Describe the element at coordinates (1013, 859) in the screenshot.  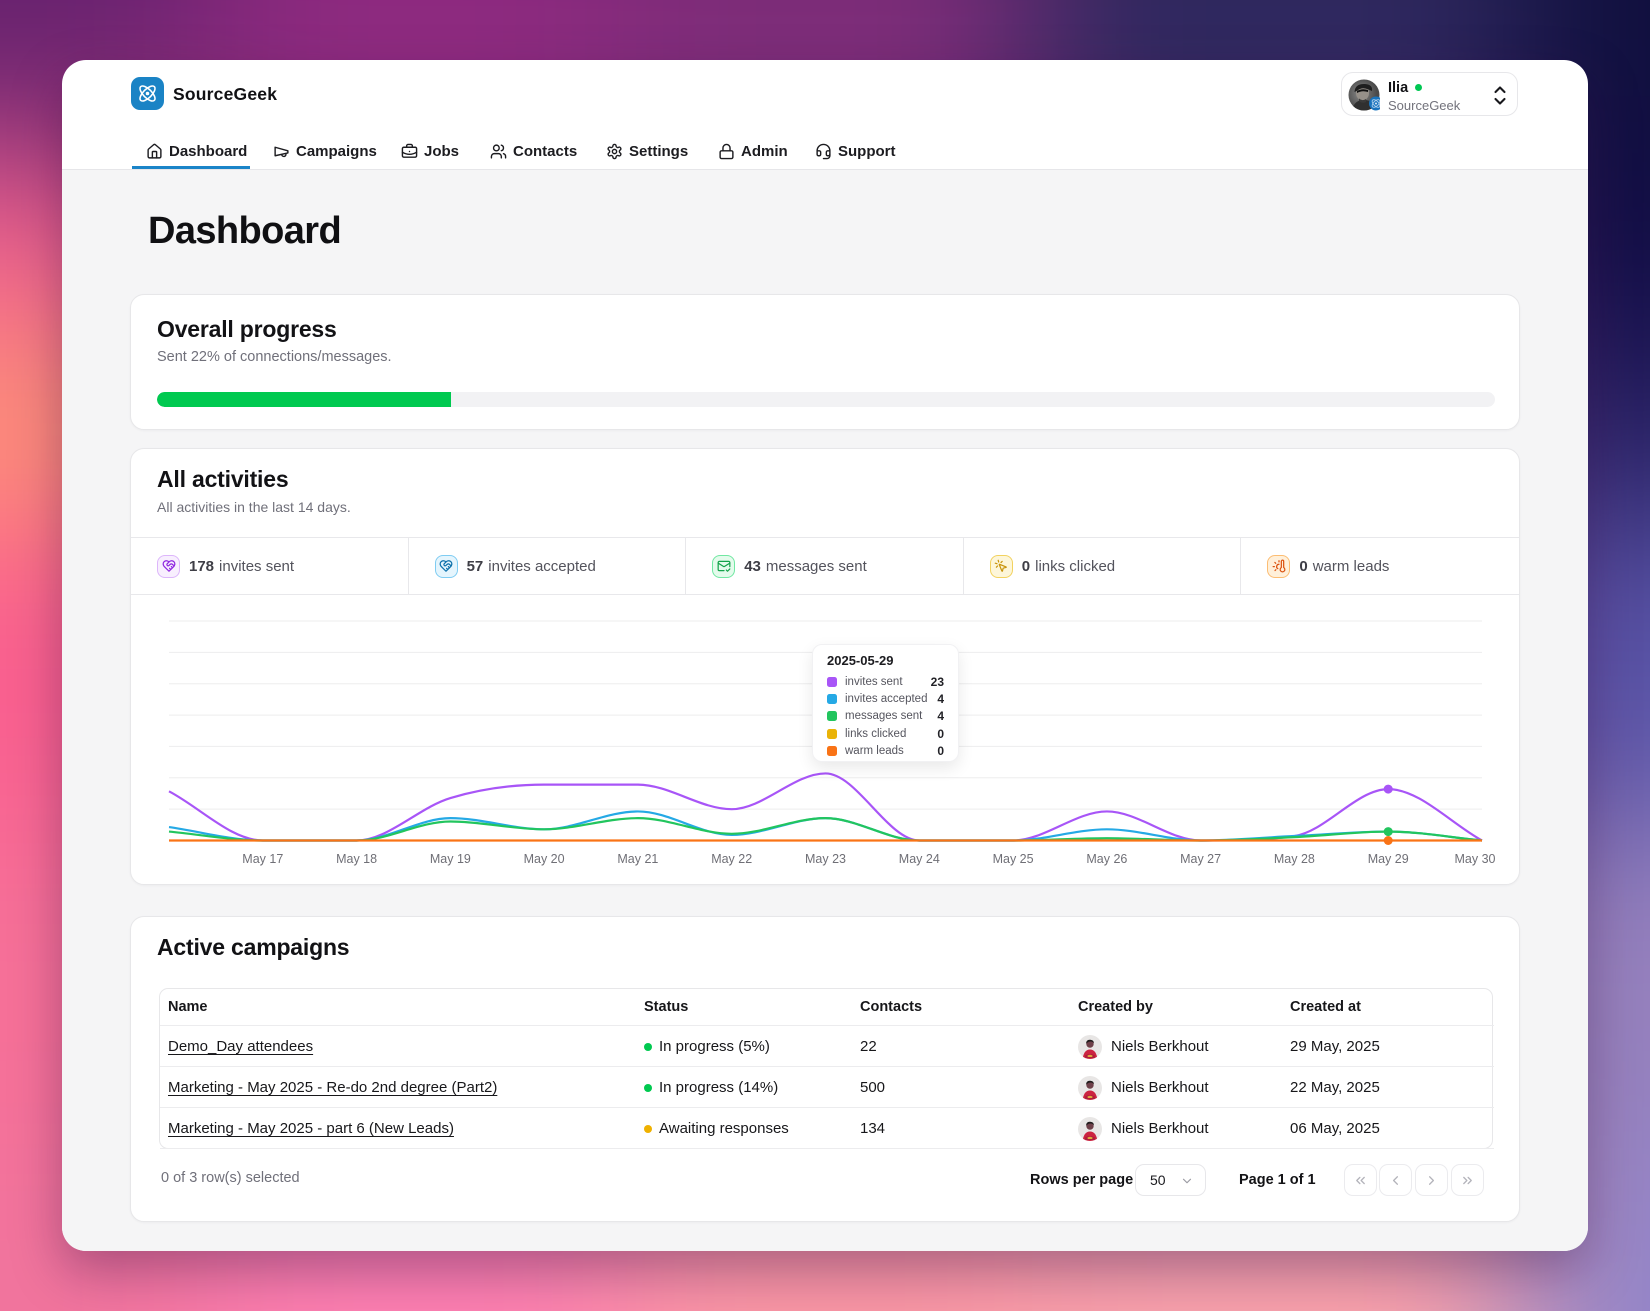
I see `svg-text: May 25` at that location.